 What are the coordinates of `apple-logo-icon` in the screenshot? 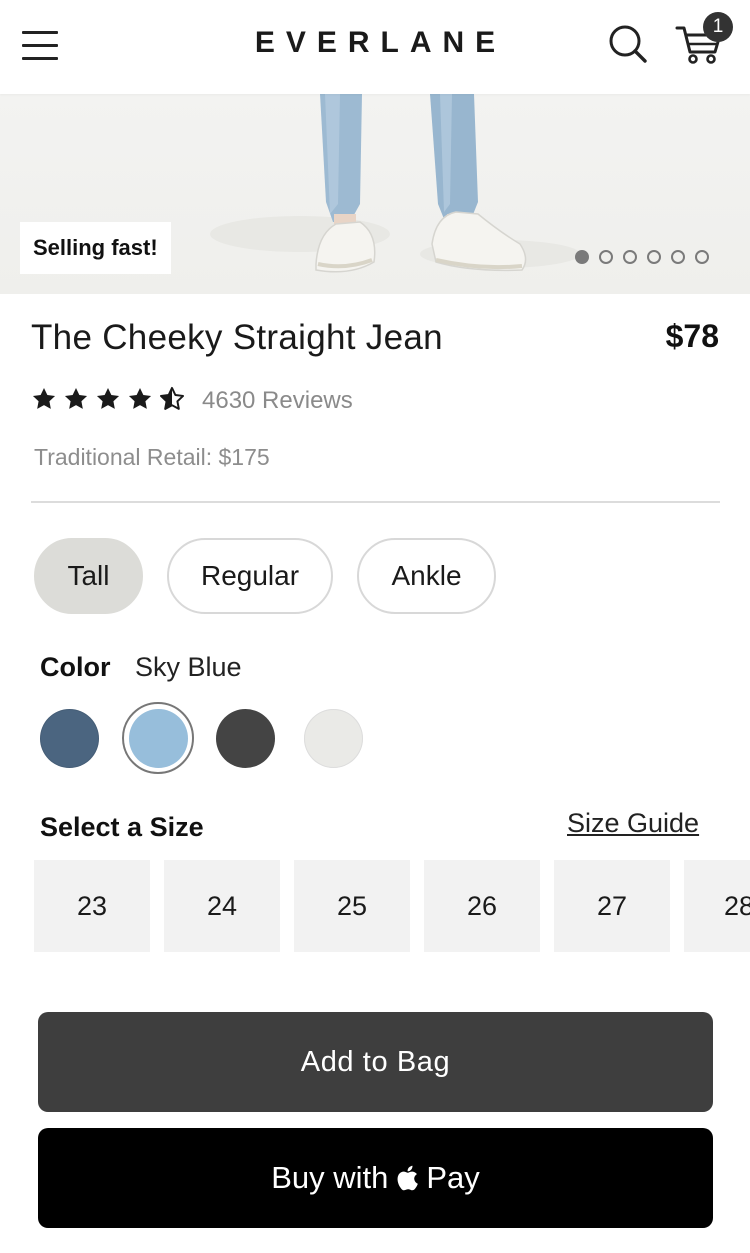 It's located at (408, 1178).